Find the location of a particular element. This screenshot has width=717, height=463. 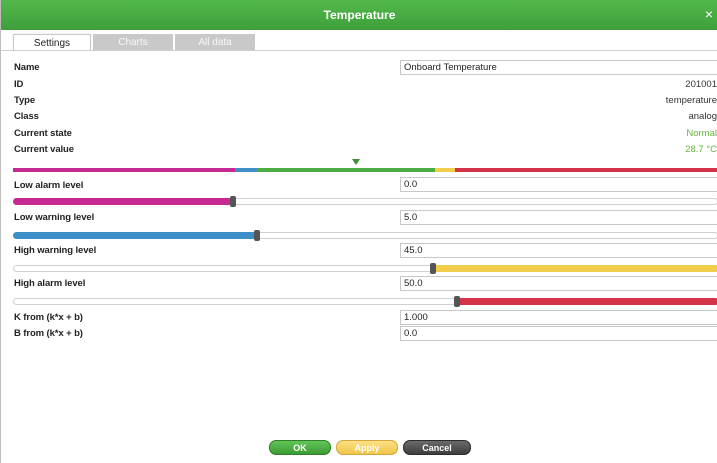

low-alarm-slider-handle is located at coordinates (233, 201).